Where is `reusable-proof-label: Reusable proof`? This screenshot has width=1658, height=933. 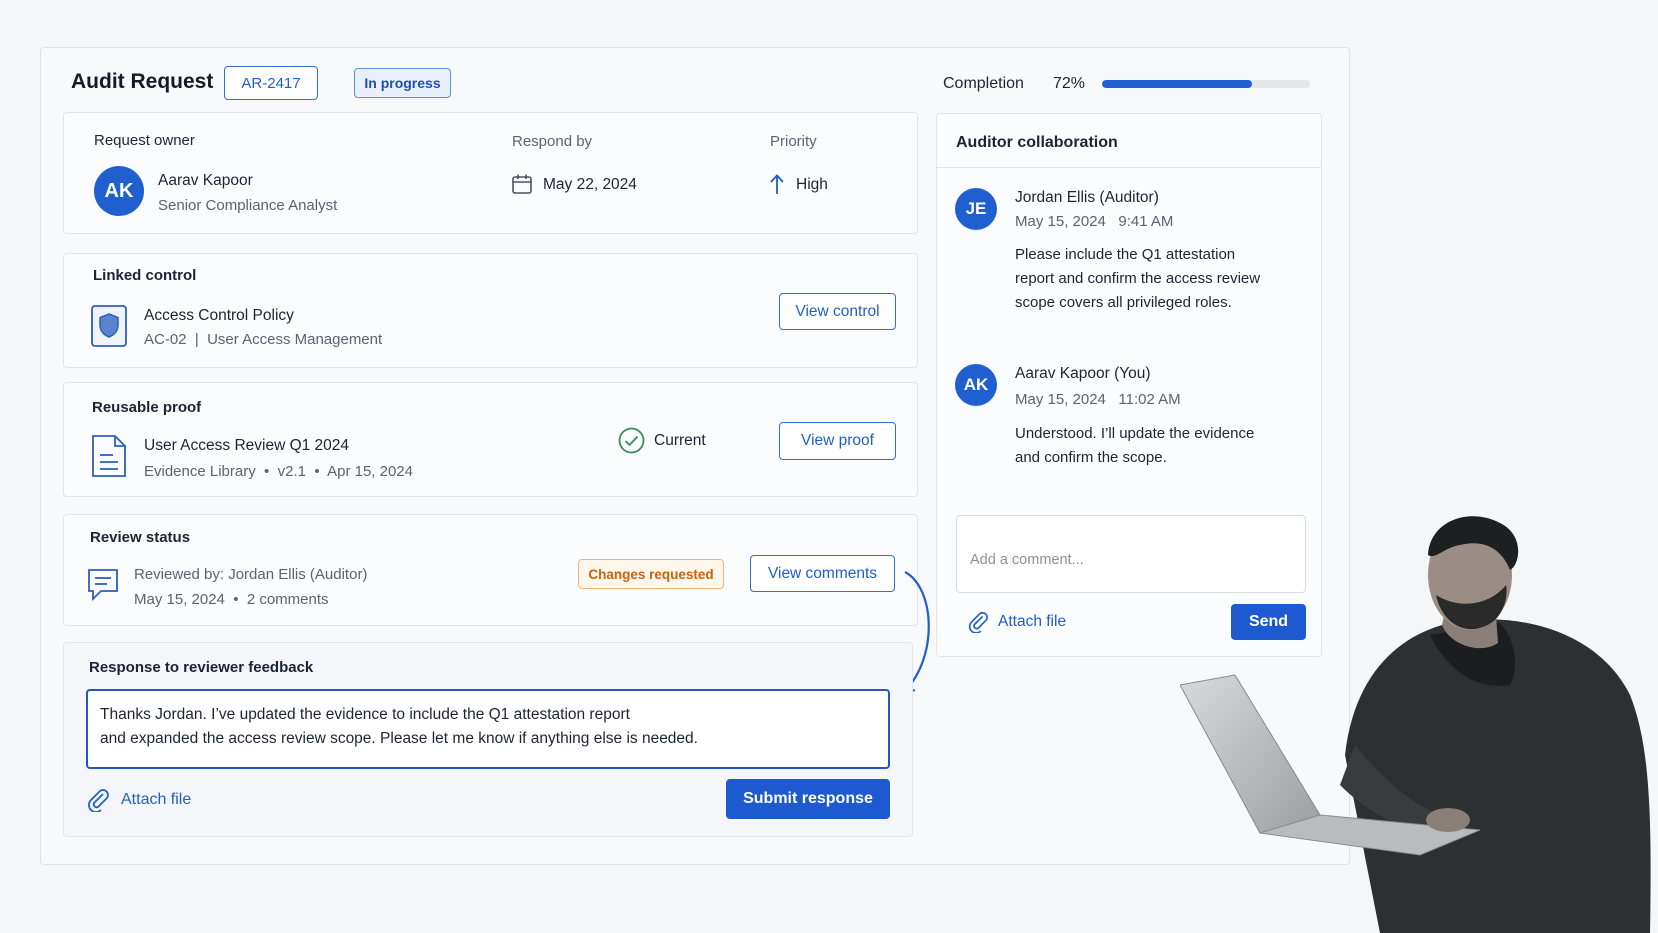 reusable-proof-label: Reusable proof is located at coordinates (147, 407).